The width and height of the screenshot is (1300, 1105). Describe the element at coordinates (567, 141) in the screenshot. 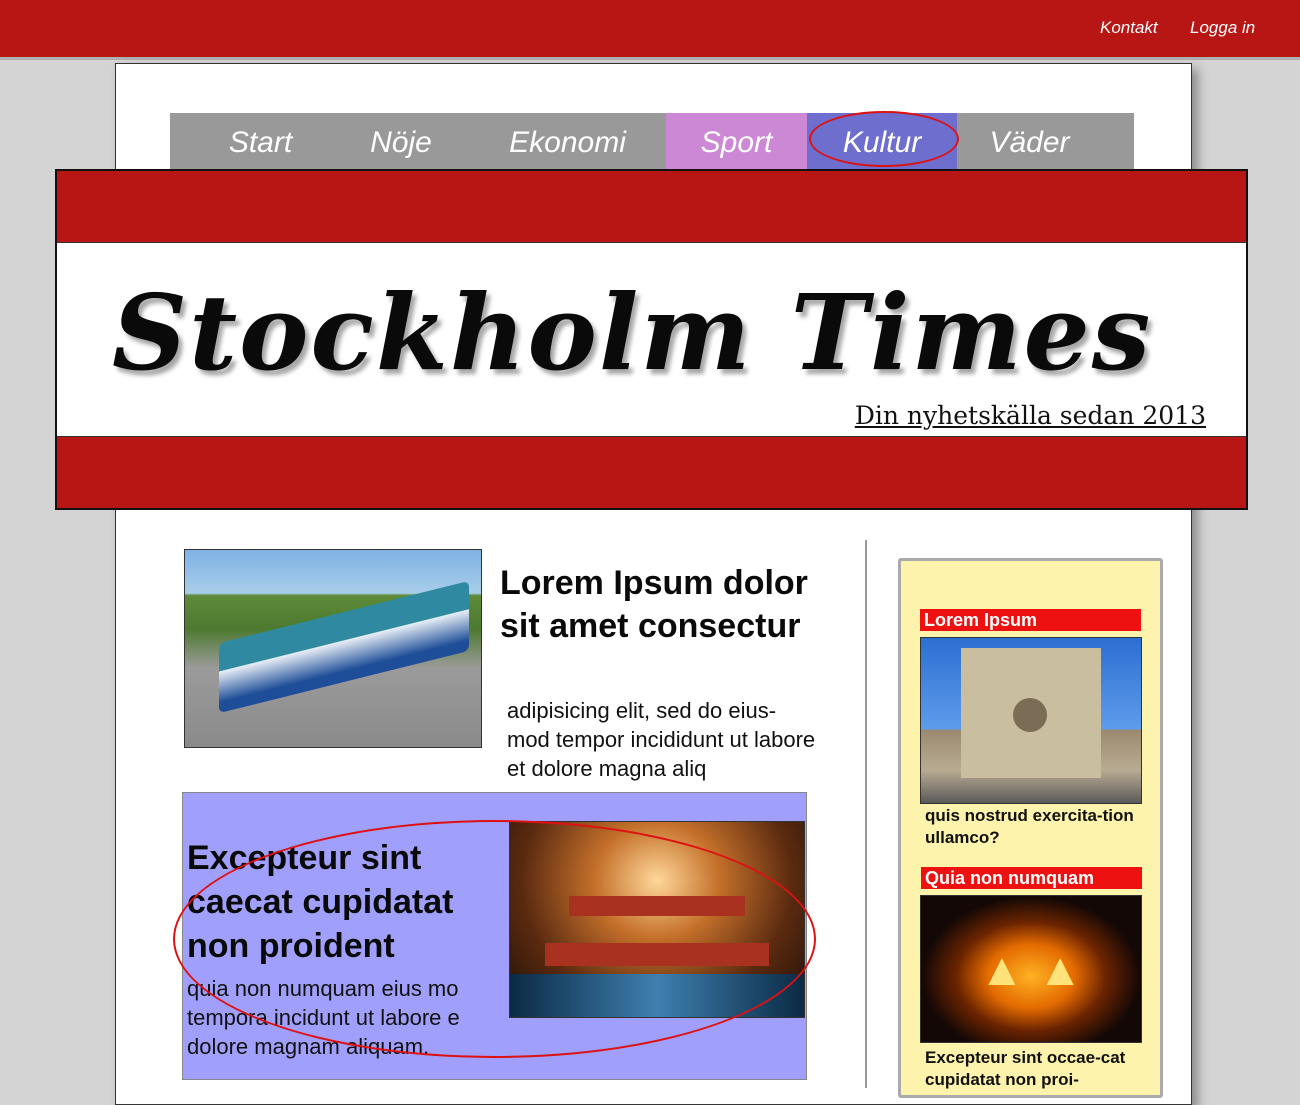

I see `nav-item-ekonomi: Ekonomi` at that location.